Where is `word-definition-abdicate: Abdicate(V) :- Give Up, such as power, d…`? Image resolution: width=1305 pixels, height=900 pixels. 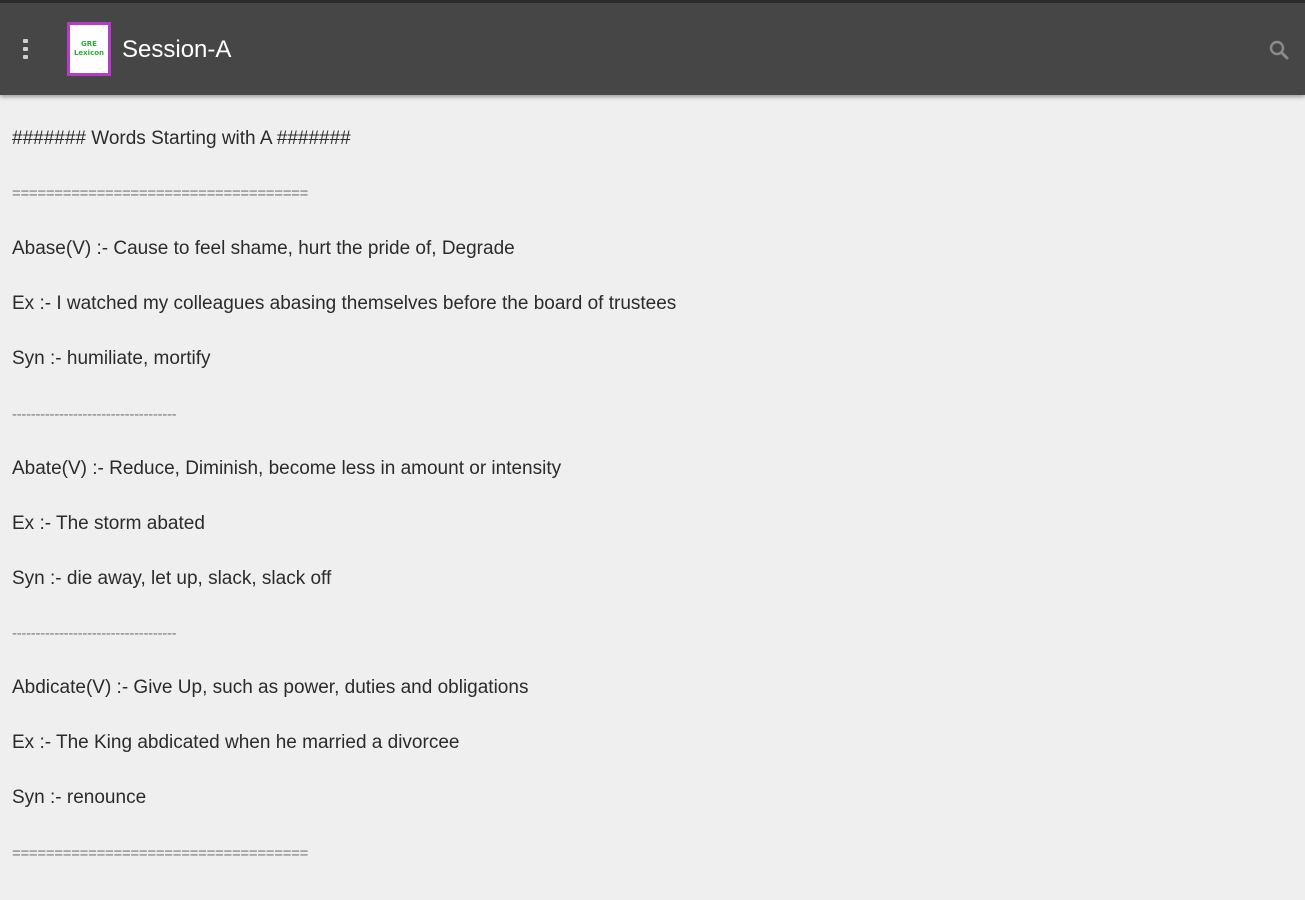
word-definition-abdicate: Abdicate(V) :- Give Up, such as power, d… is located at coordinates (270, 687).